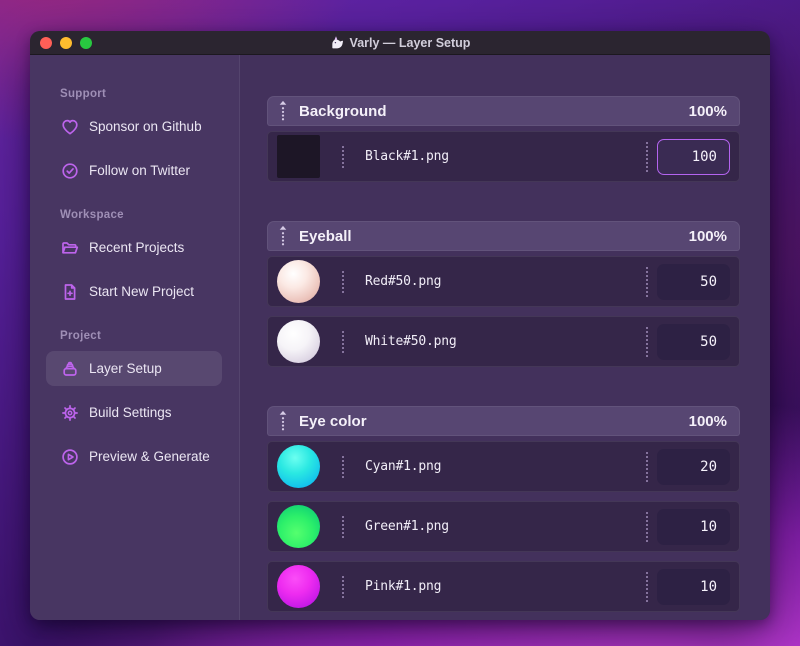  Describe the element at coordinates (503, 421) in the screenshot. I see `layer-group-header: Eye color 100%` at that location.